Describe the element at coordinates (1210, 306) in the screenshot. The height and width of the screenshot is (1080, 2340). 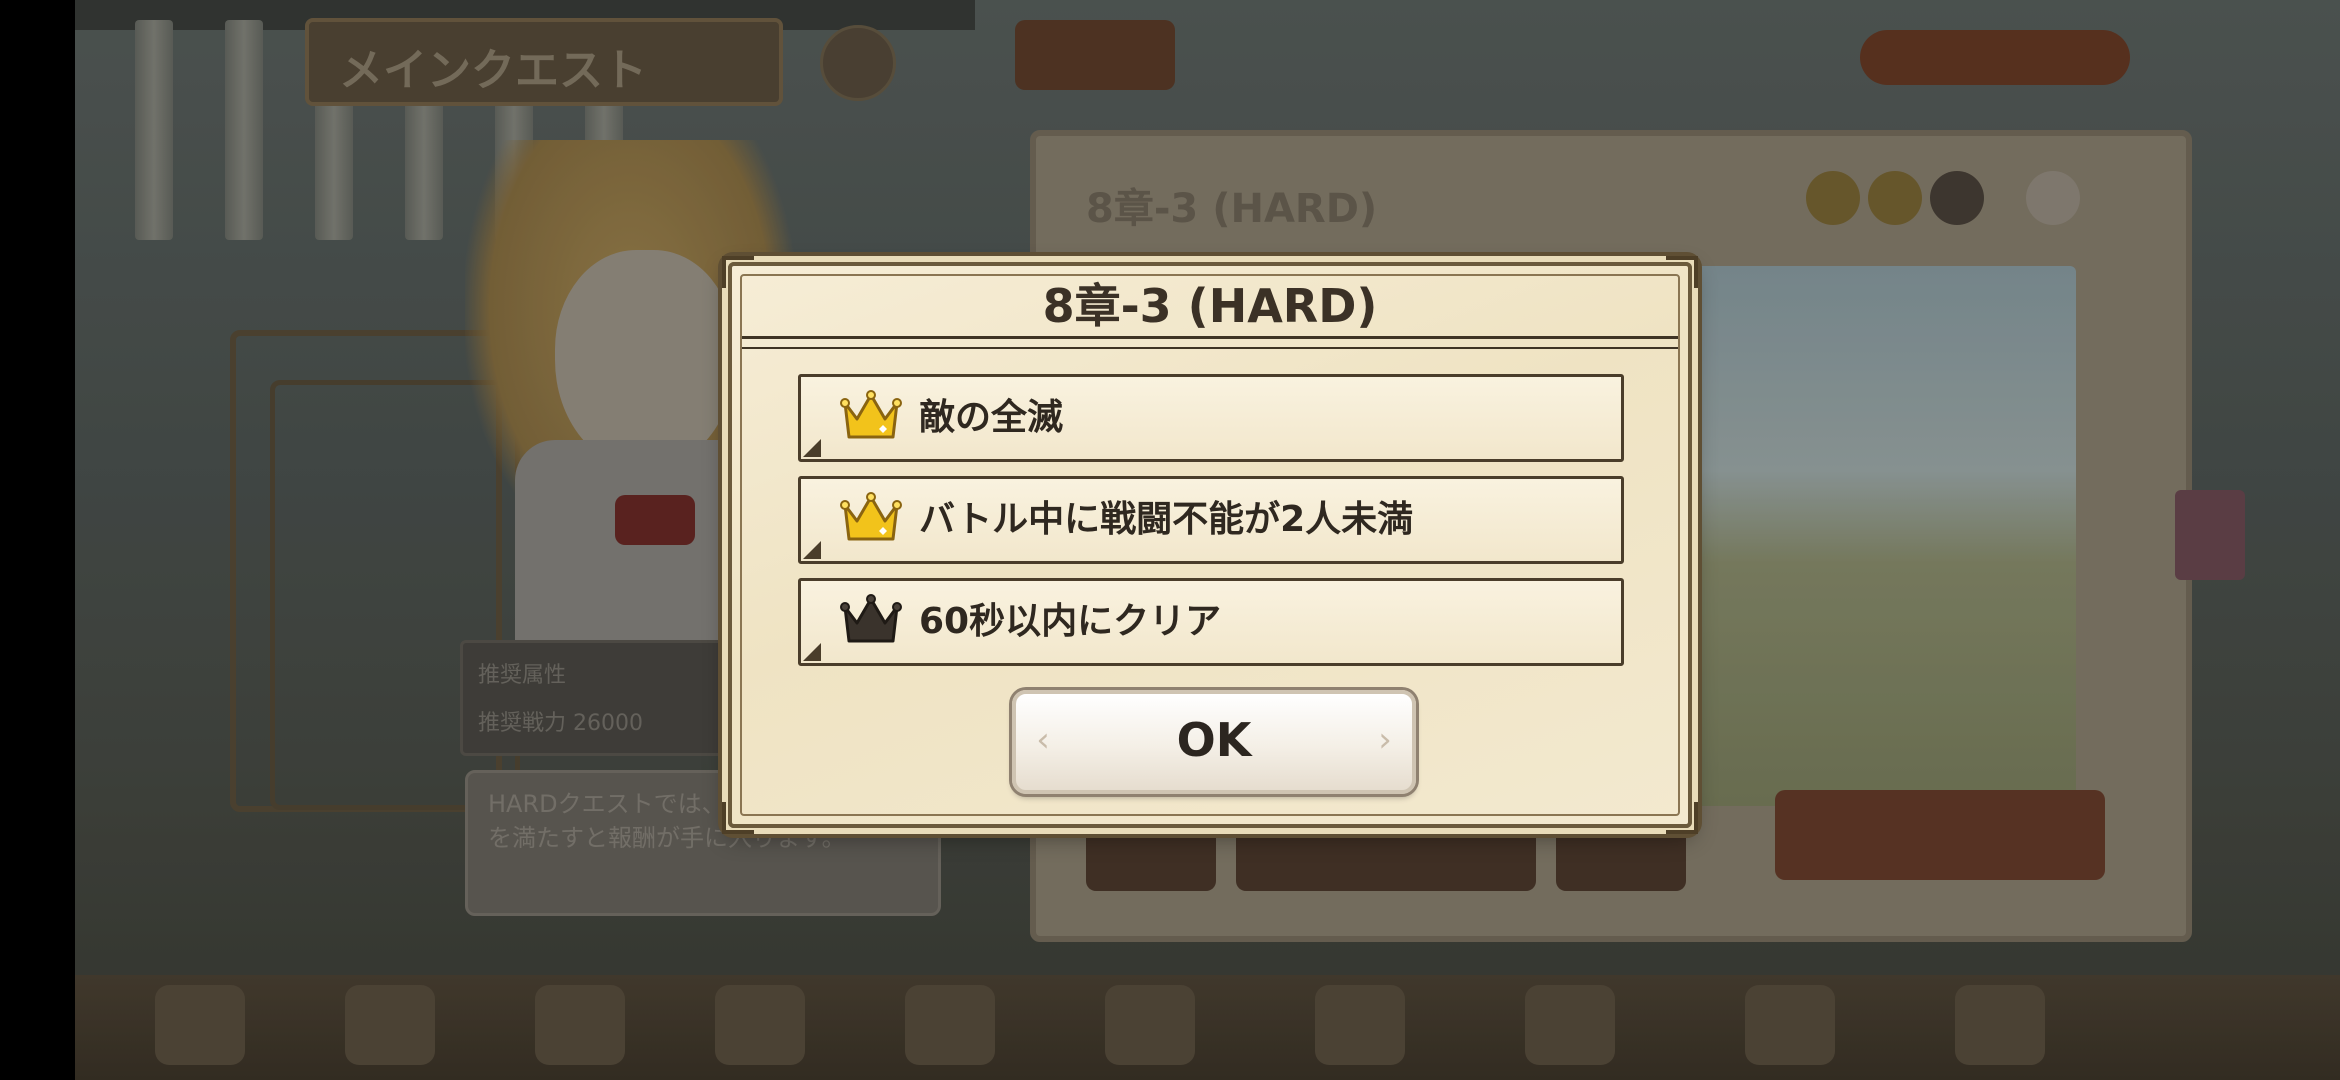
I see `dialog-title: 8章-3 (HARD)` at that location.